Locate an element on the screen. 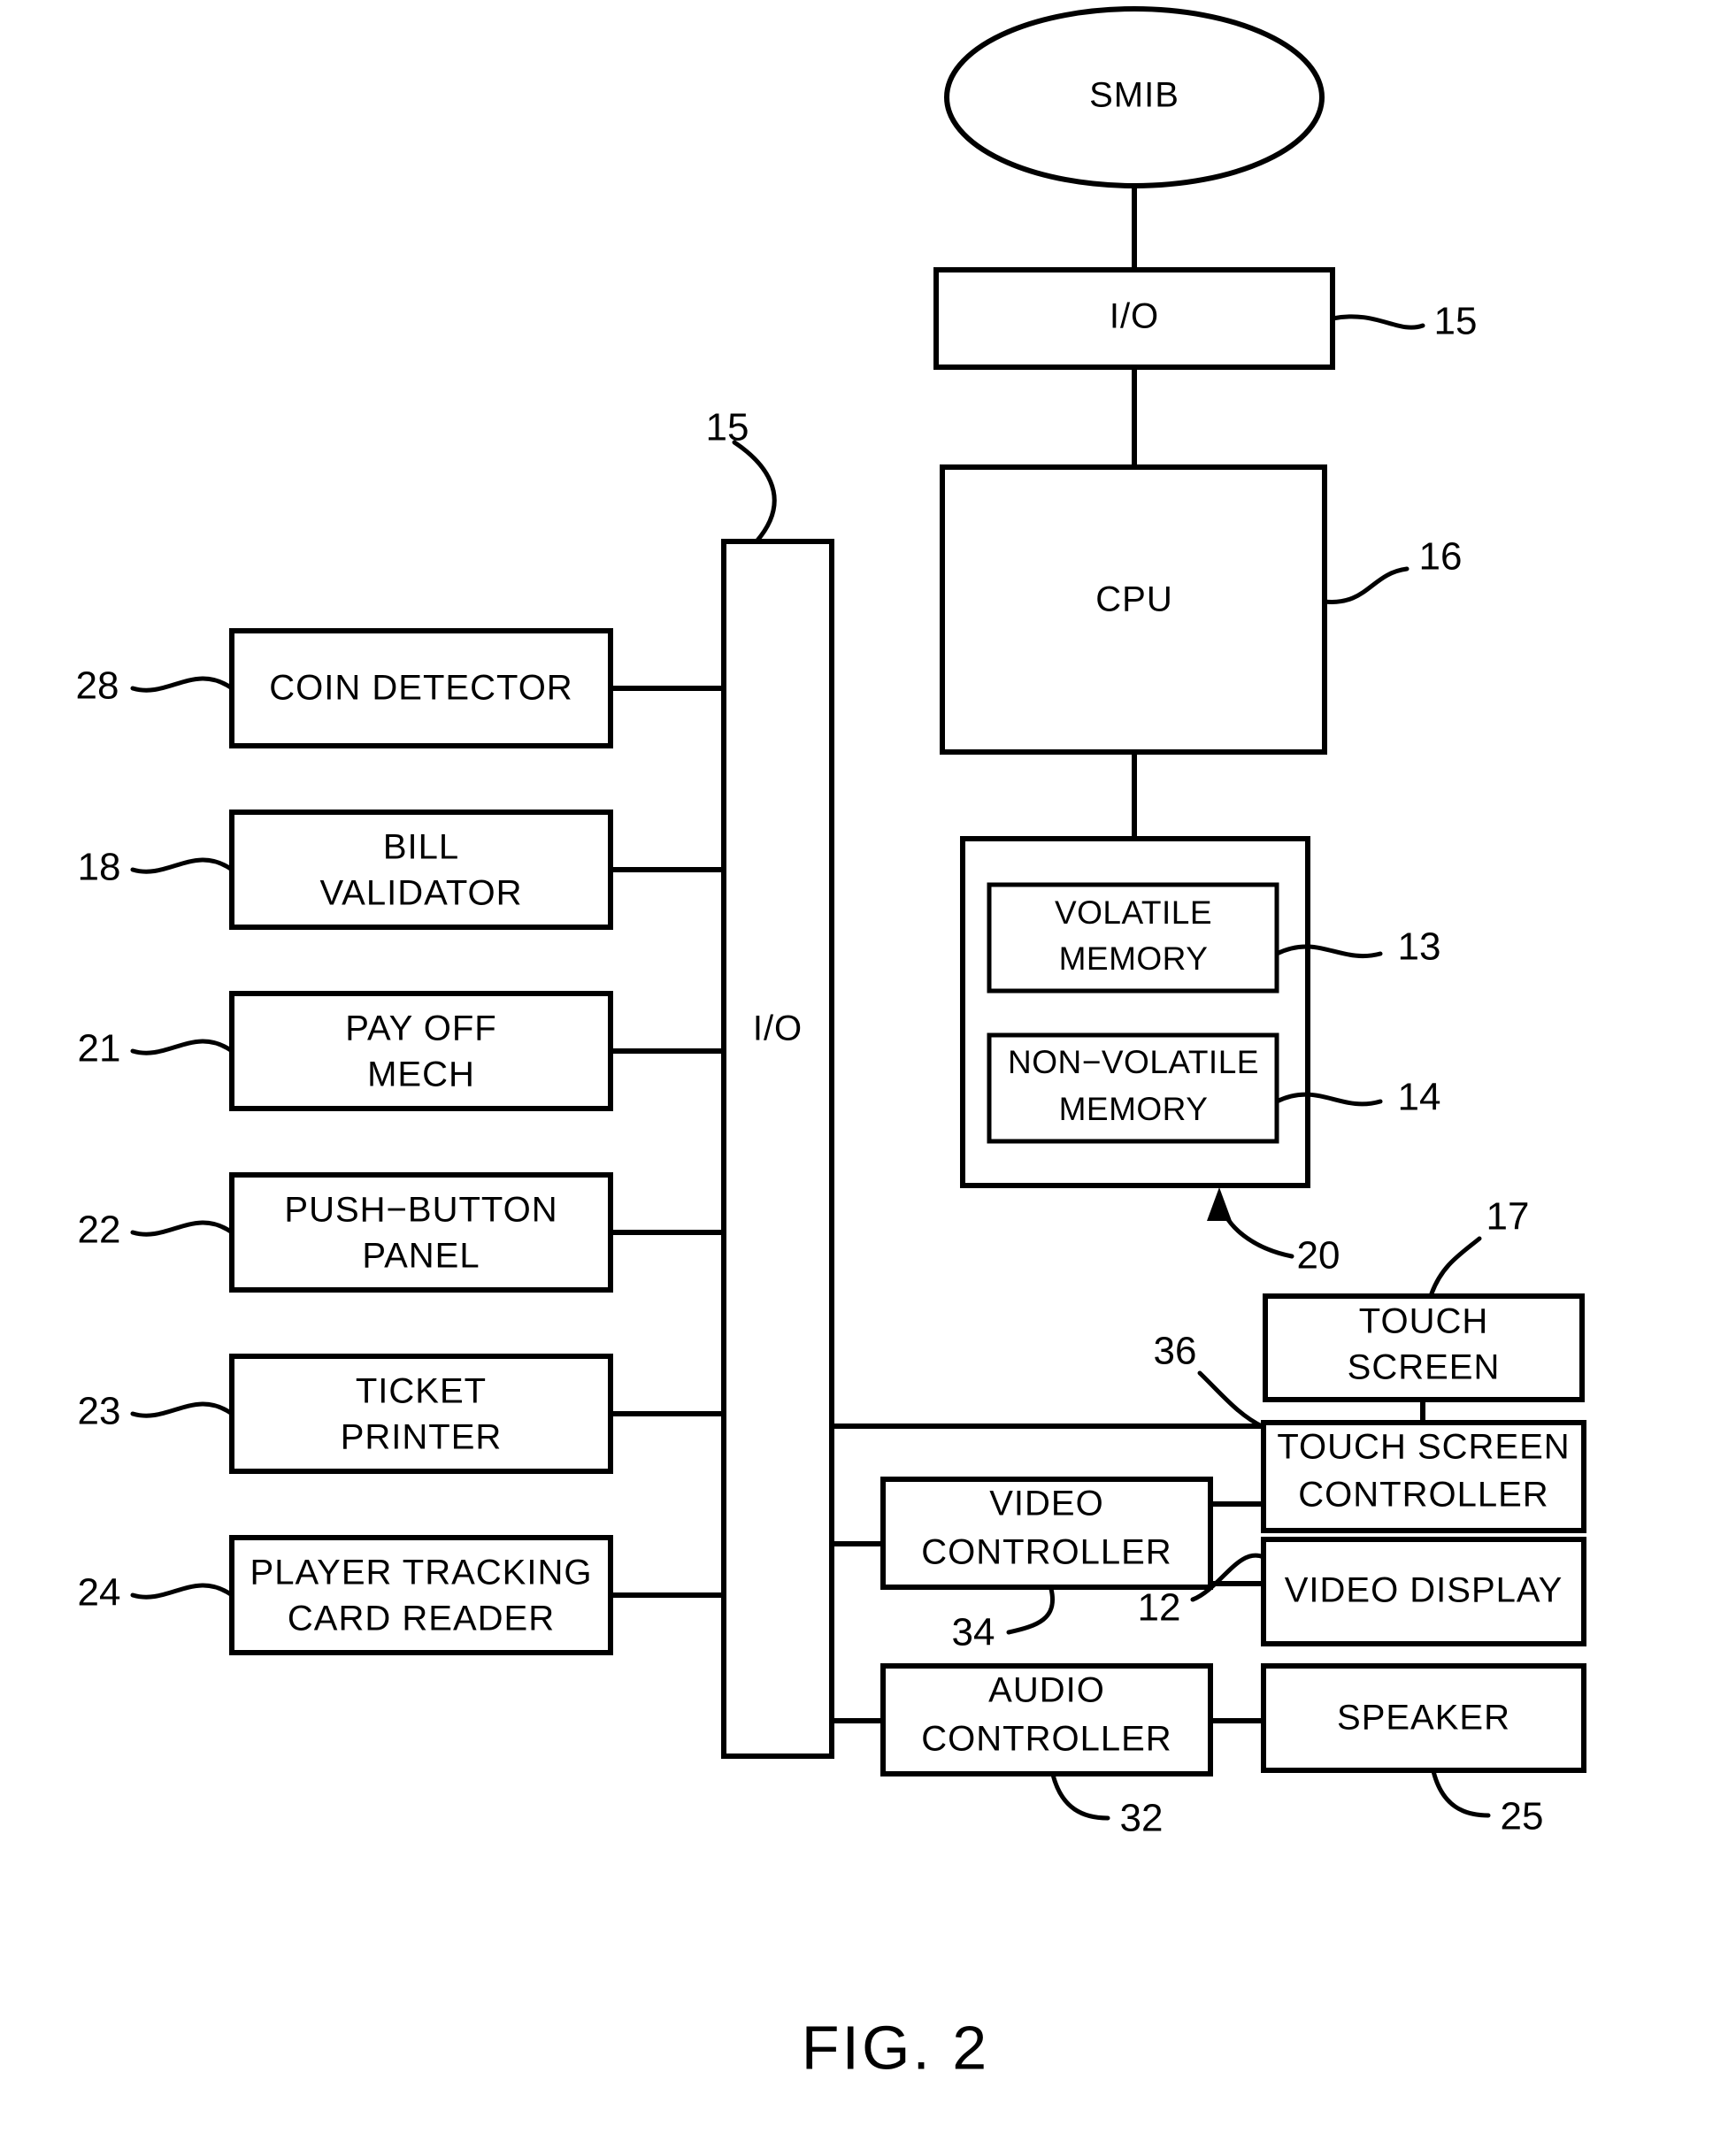  smib-label: SMIB is located at coordinates (1134, 95).